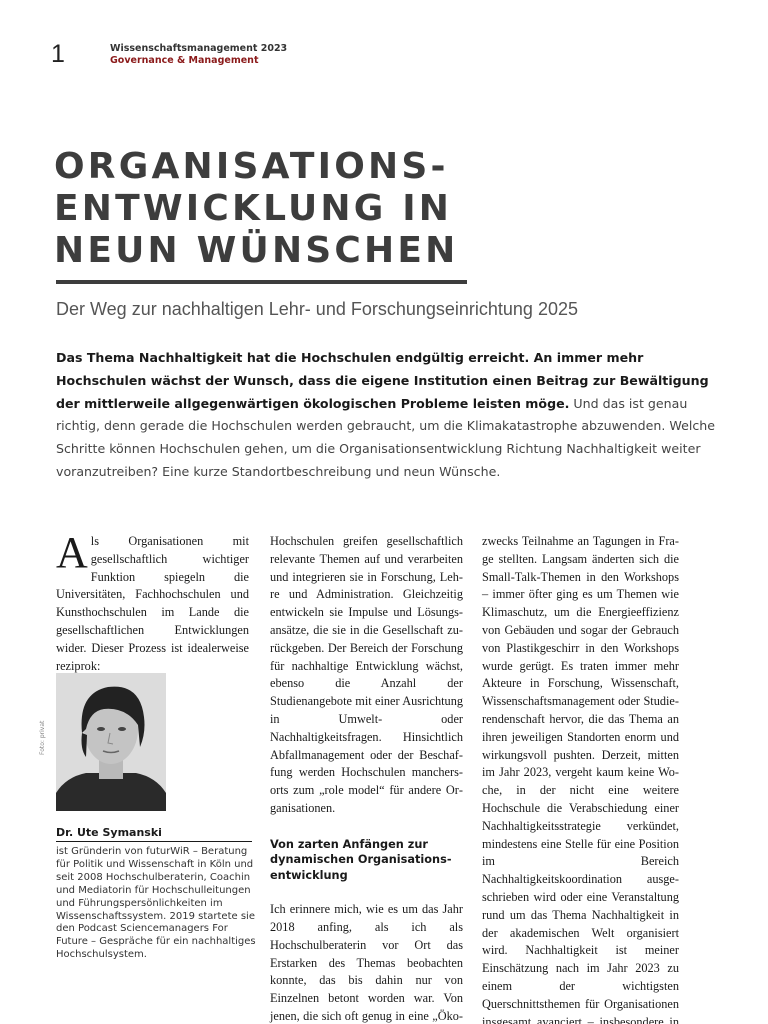 The height and width of the screenshot is (1024, 768). Describe the element at coordinates (184, 60) in the screenshot. I see `section-name: Governance & Management` at that location.